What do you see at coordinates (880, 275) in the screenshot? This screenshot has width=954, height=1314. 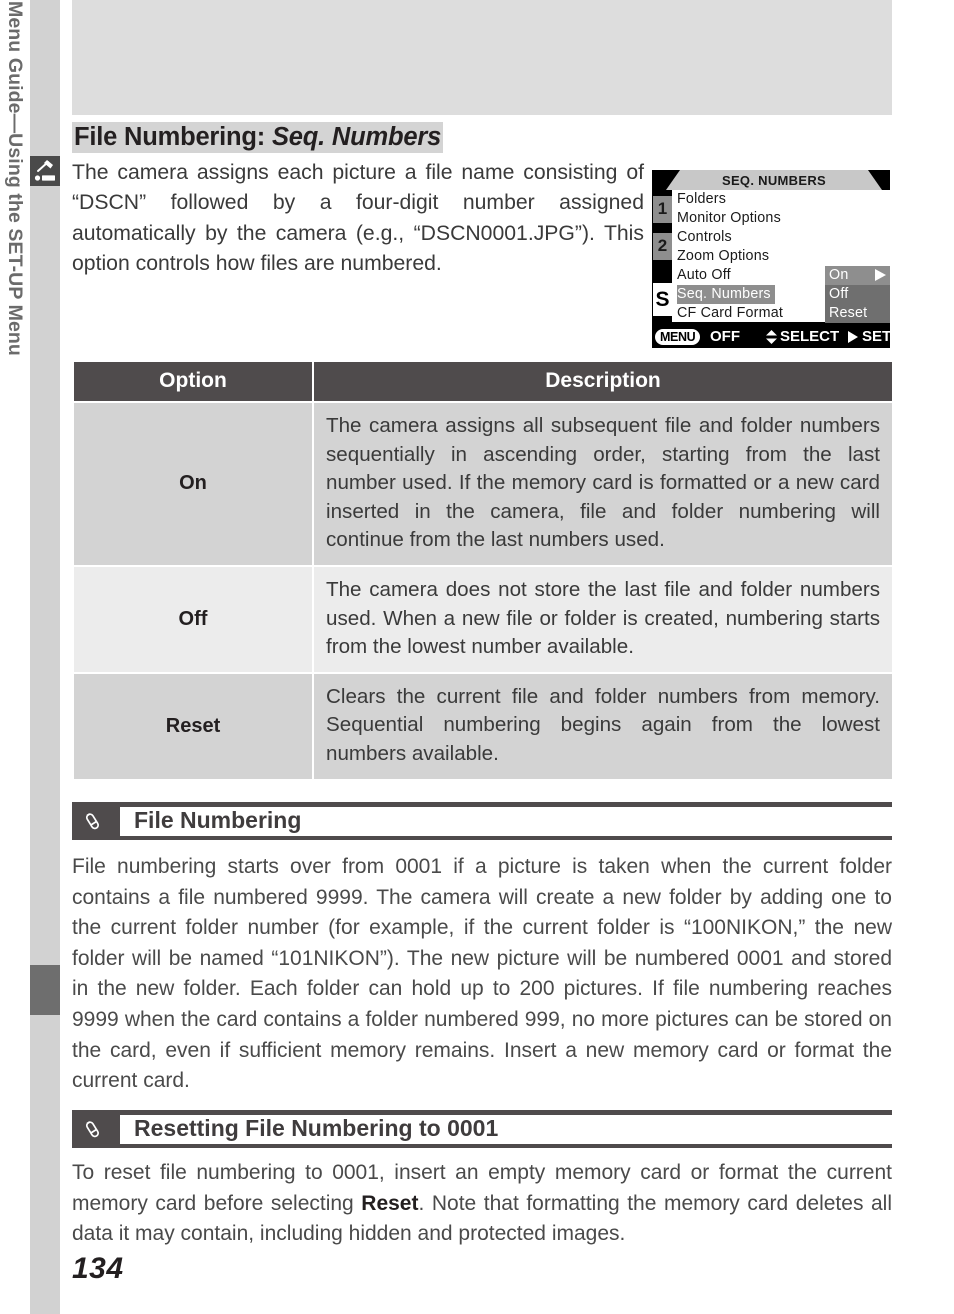 I see `chevron-right-icon` at bounding box center [880, 275].